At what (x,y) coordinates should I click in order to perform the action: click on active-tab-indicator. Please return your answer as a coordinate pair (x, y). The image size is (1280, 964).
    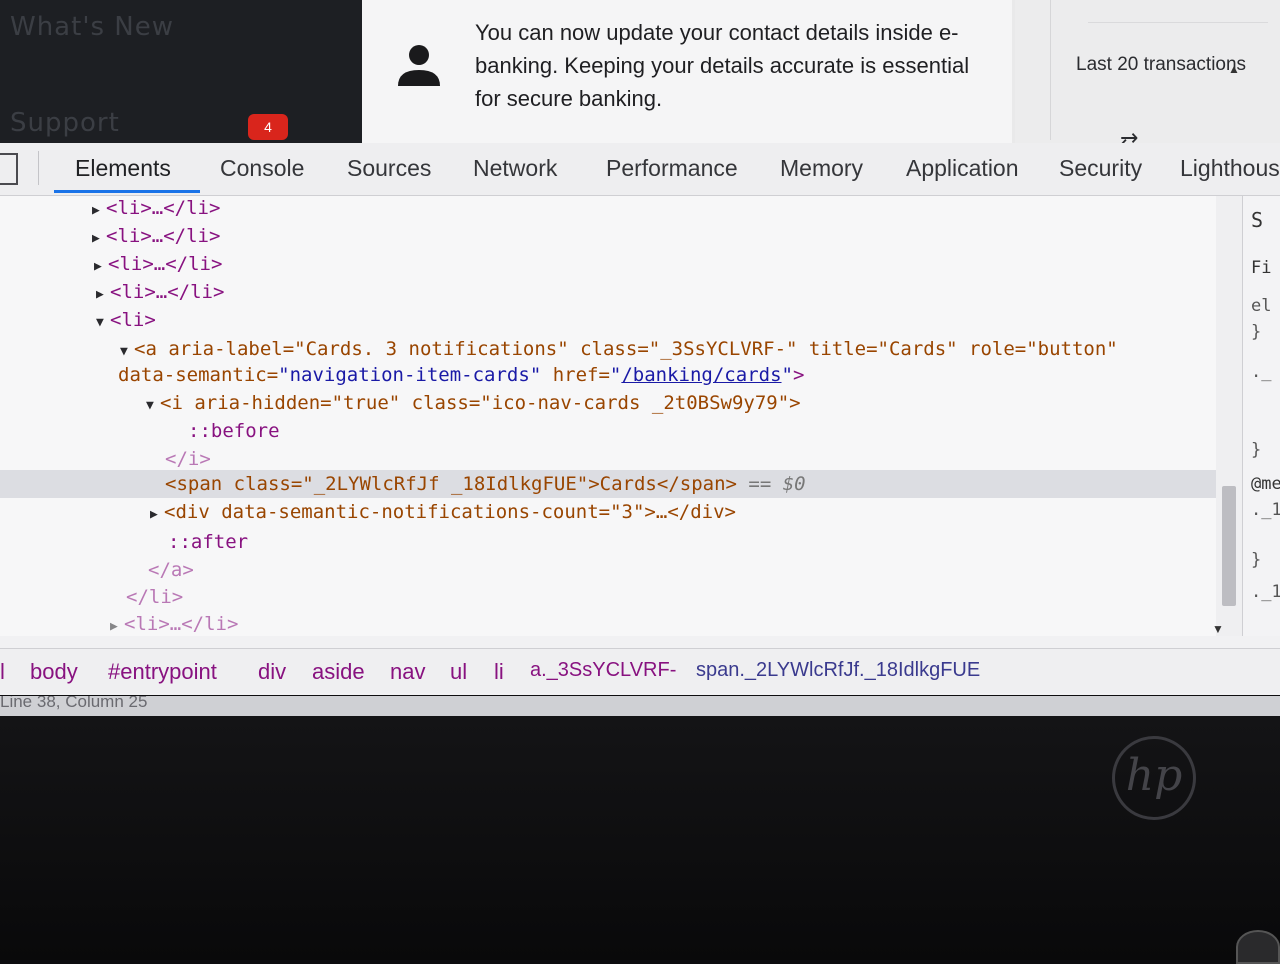
    Looking at the image, I should click on (127, 191).